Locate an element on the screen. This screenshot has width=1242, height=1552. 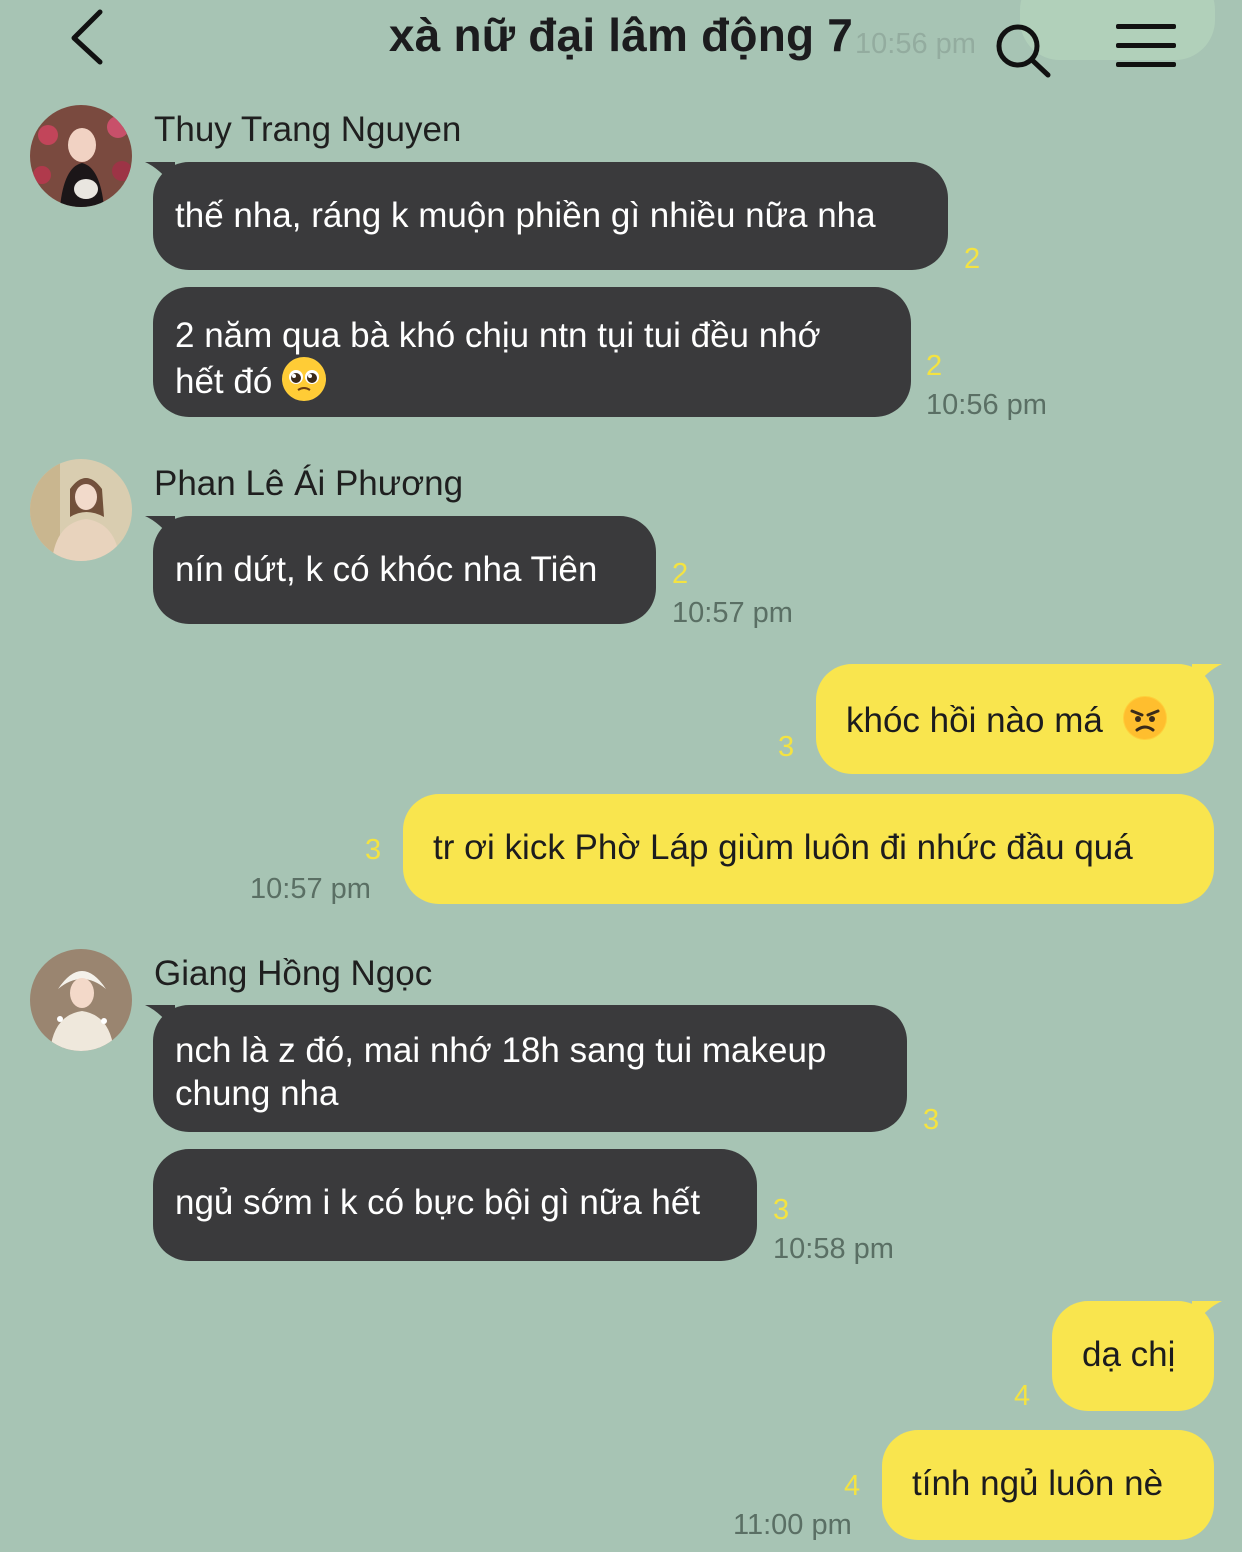
message-text: dạ chị is located at coordinates (1129, 1354).